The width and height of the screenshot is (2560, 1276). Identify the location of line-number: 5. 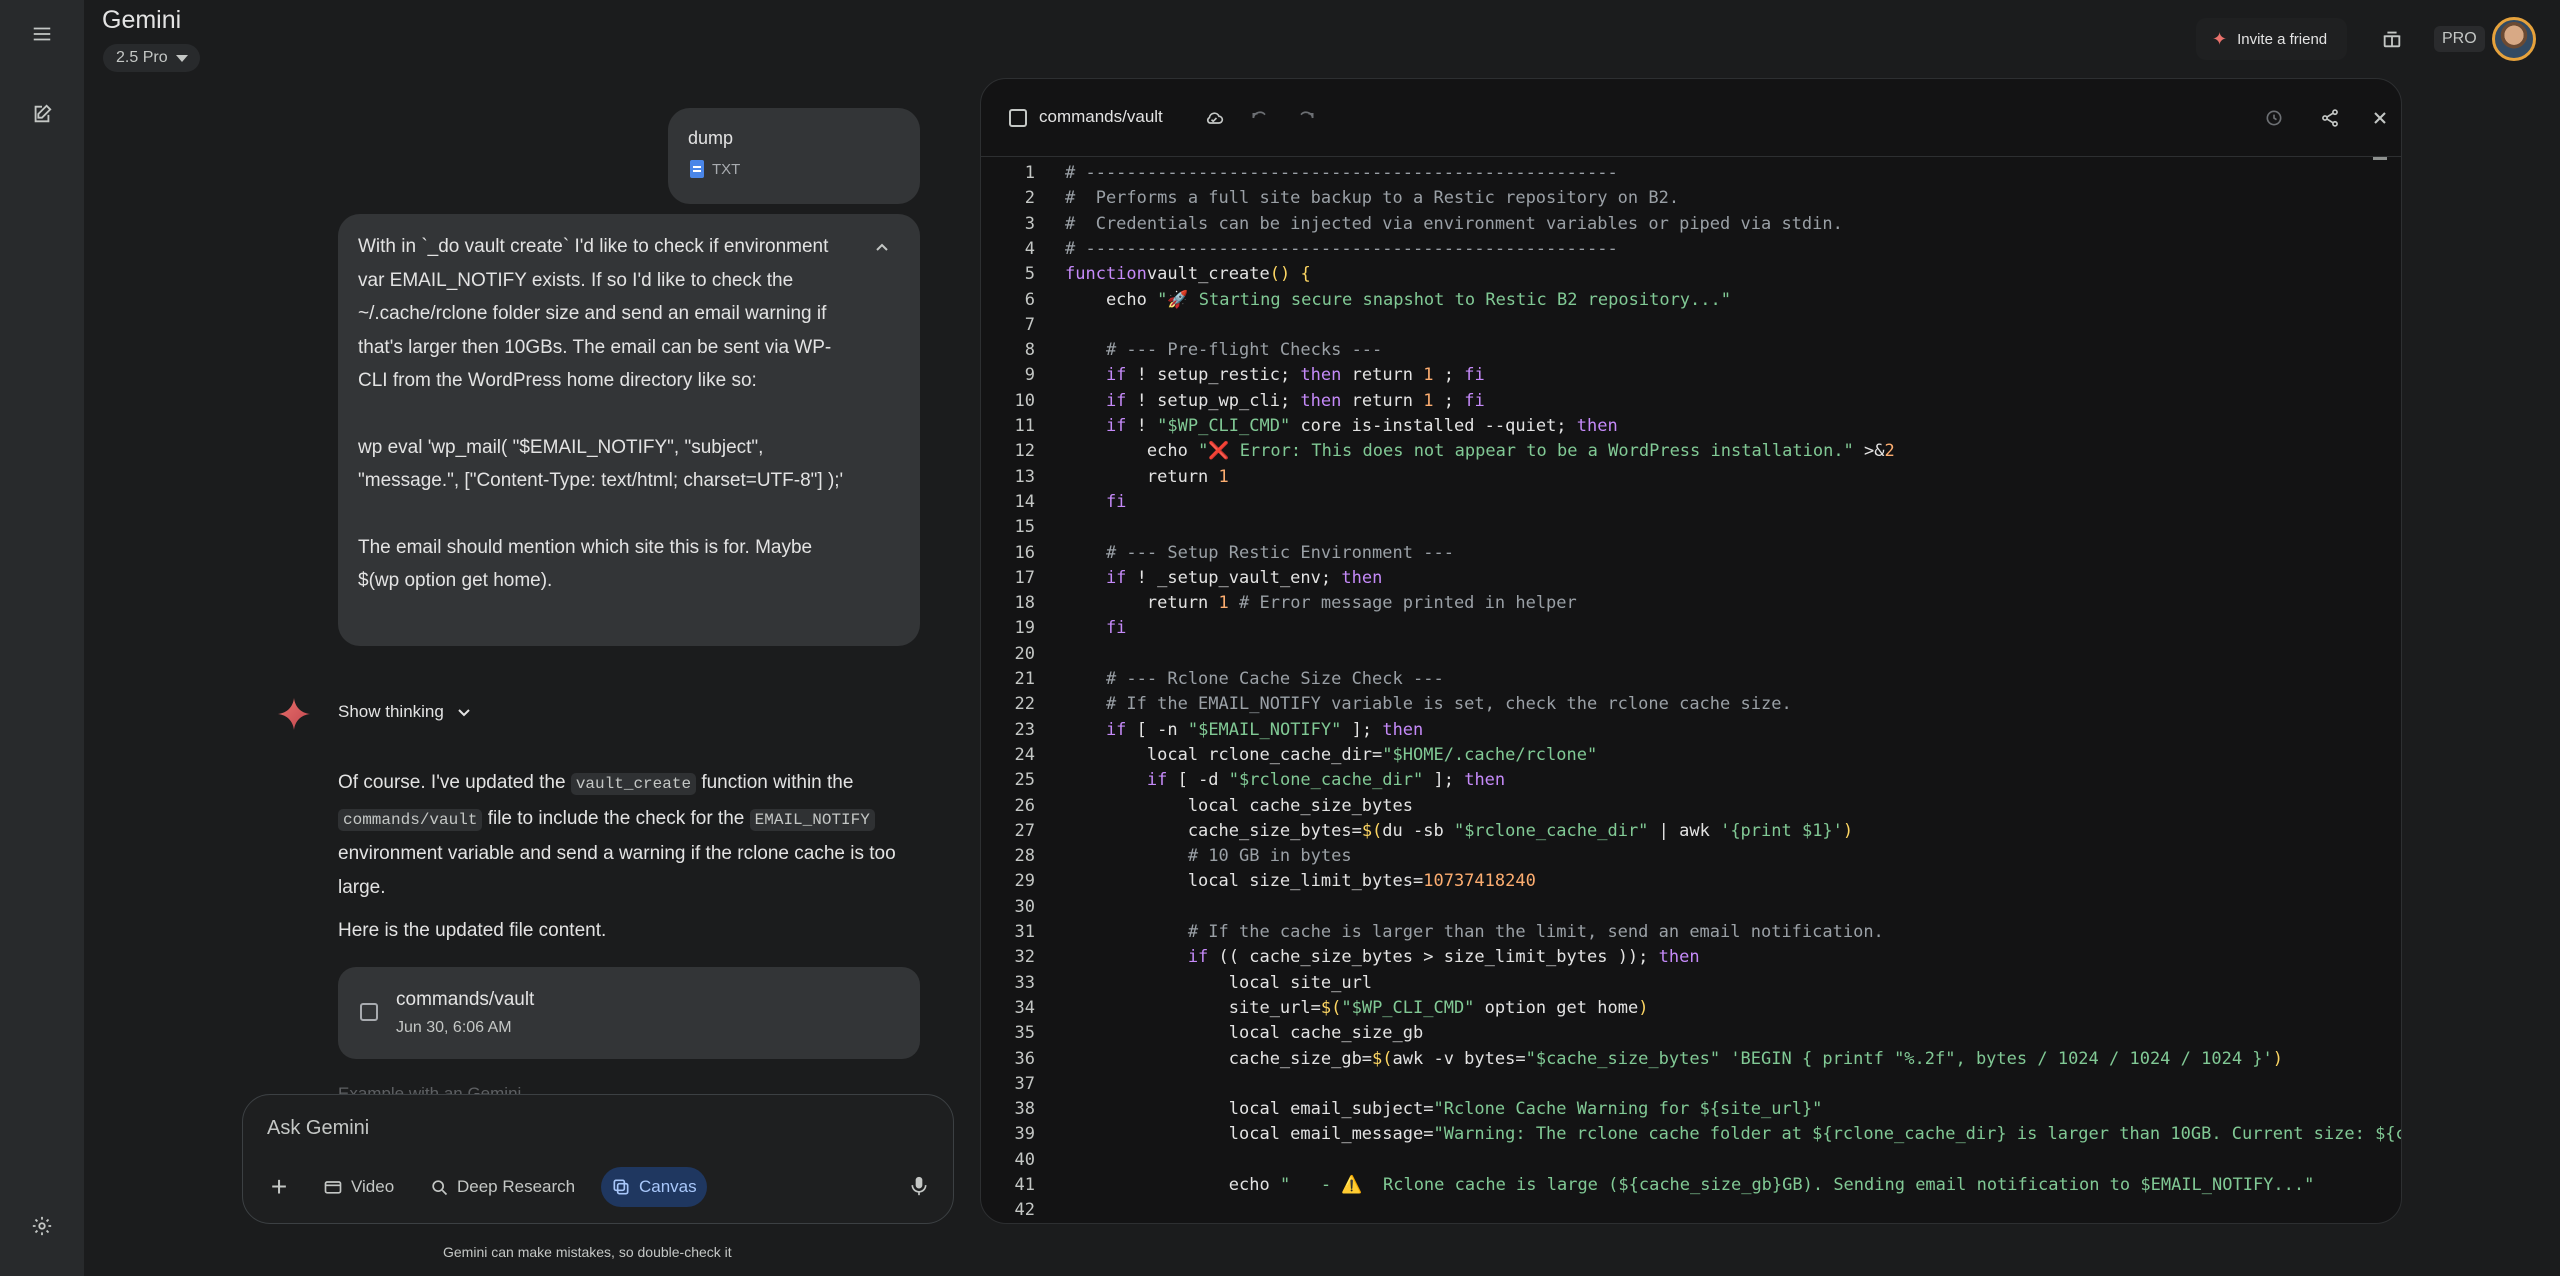
(1029, 274).